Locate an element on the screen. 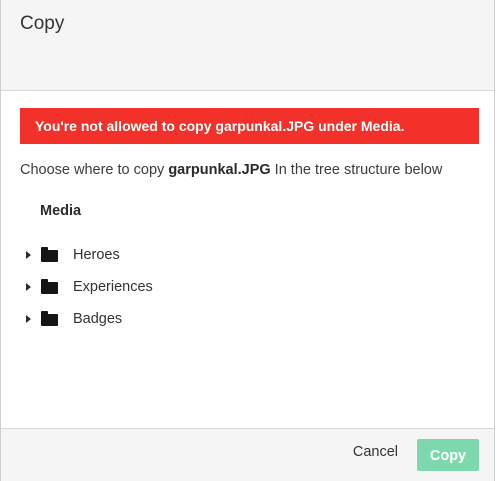 The height and width of the screenshot is (481, 497). tree-item-badges: Badges is located at coordinates (251, 319).